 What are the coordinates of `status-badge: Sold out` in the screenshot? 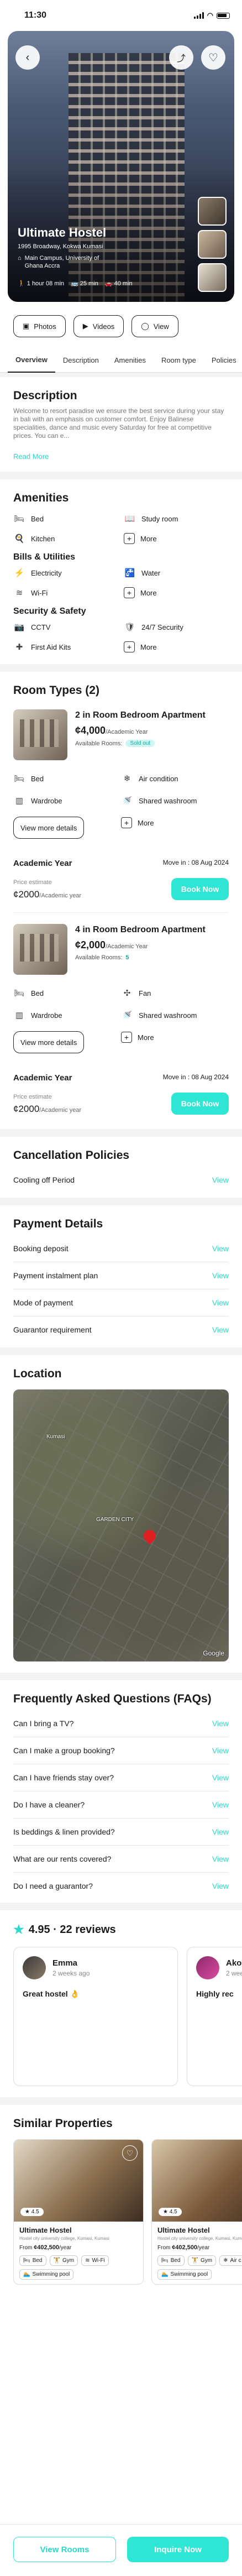 It's located at (140, 743).